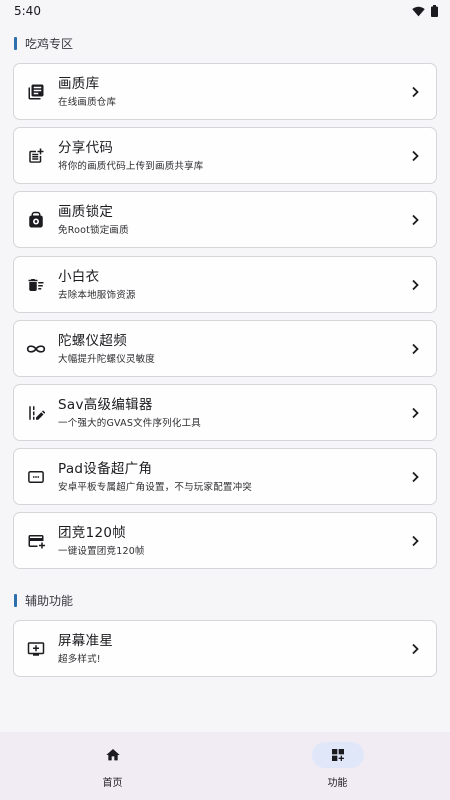  Describe the element at coordinates (87, 102) in the screenshot. I see `card-subtitle: 在线画质仓库` at that location.